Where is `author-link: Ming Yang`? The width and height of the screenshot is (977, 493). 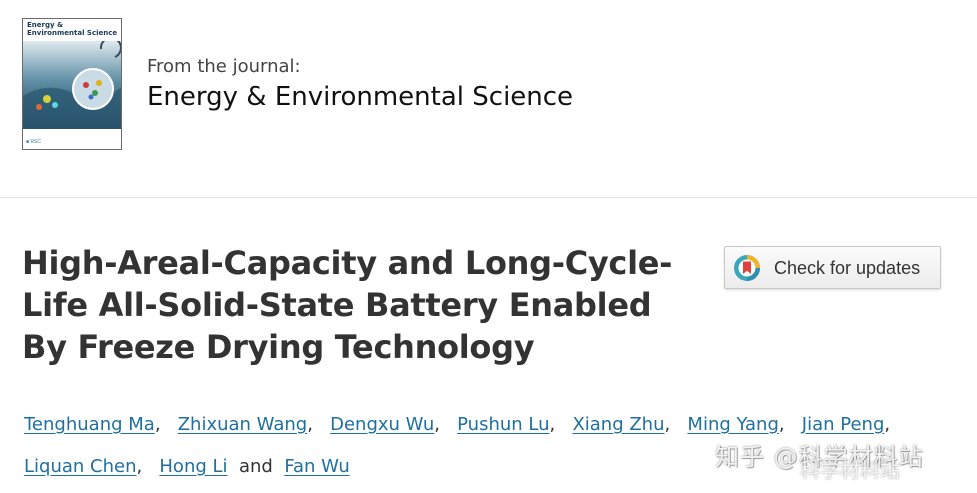
author-link: Ming Yang is located at coordinates (732, 424).